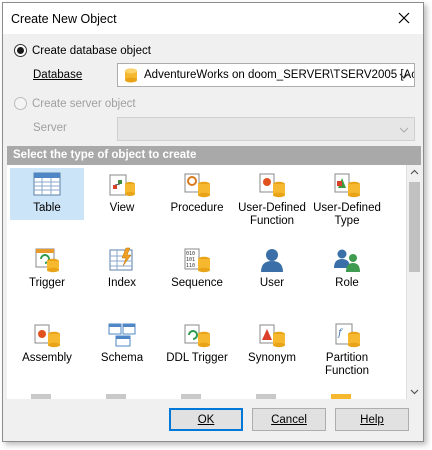 The height and width of the screenshot is (450, 432). Describe the element at coordinates (197, 358) in the screenshot. I see `object-type-label: DDL Trigger` at that location.